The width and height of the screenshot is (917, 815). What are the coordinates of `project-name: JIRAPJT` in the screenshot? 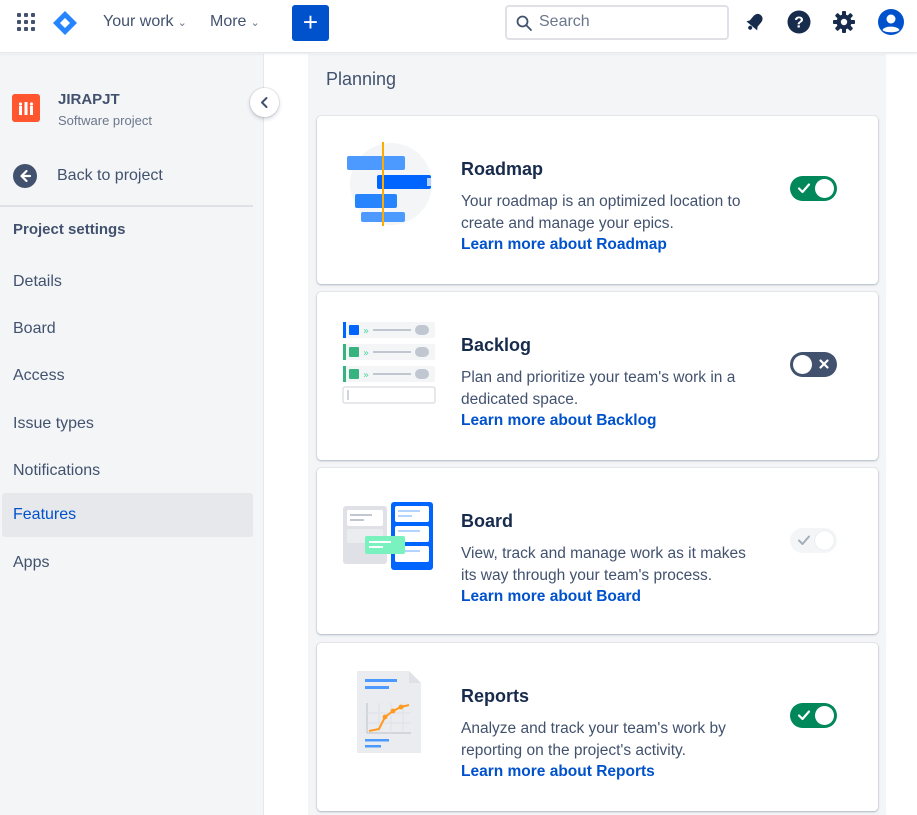 It's located at (89, 99).